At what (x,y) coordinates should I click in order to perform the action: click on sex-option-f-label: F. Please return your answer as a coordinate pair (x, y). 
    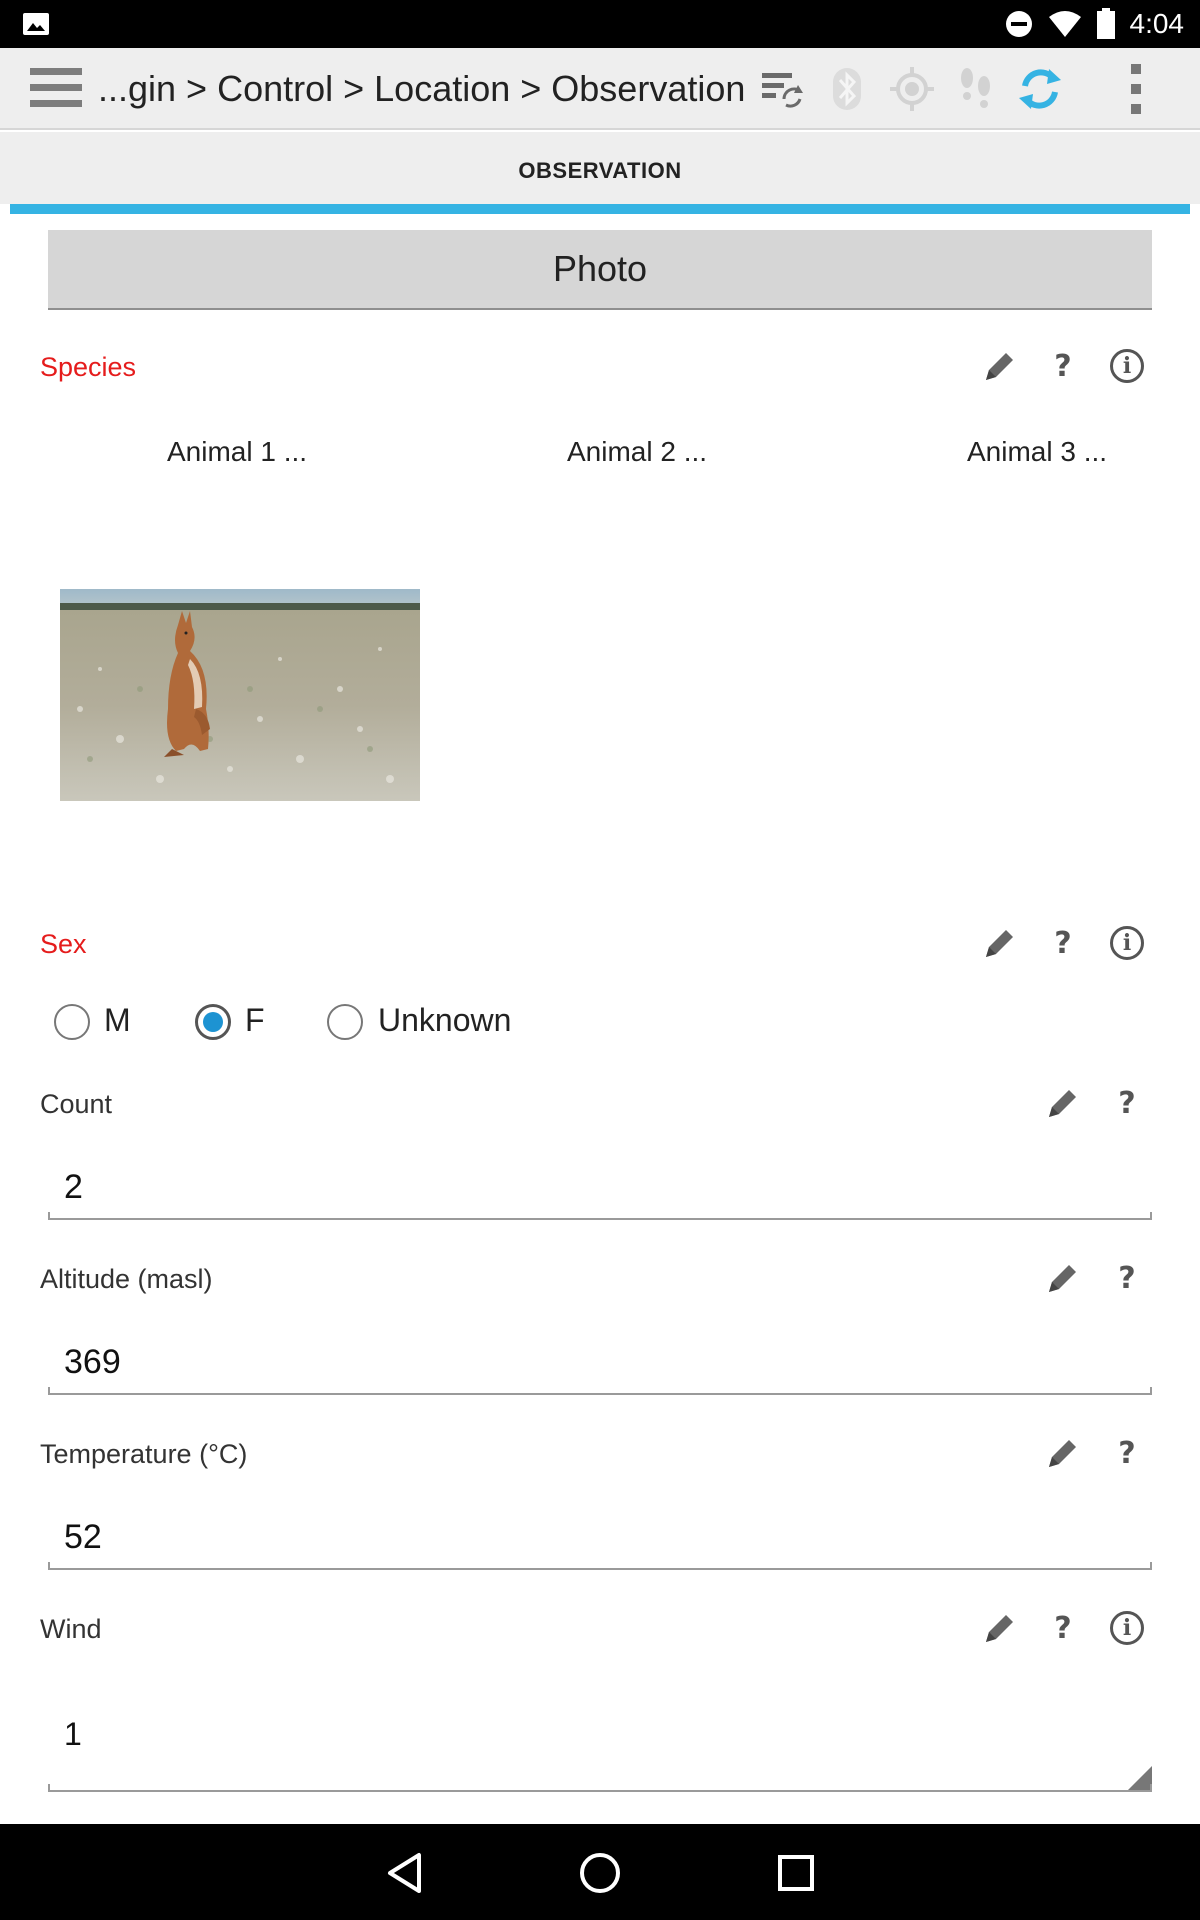
    Looking at the image, I should click on (255, 1020).